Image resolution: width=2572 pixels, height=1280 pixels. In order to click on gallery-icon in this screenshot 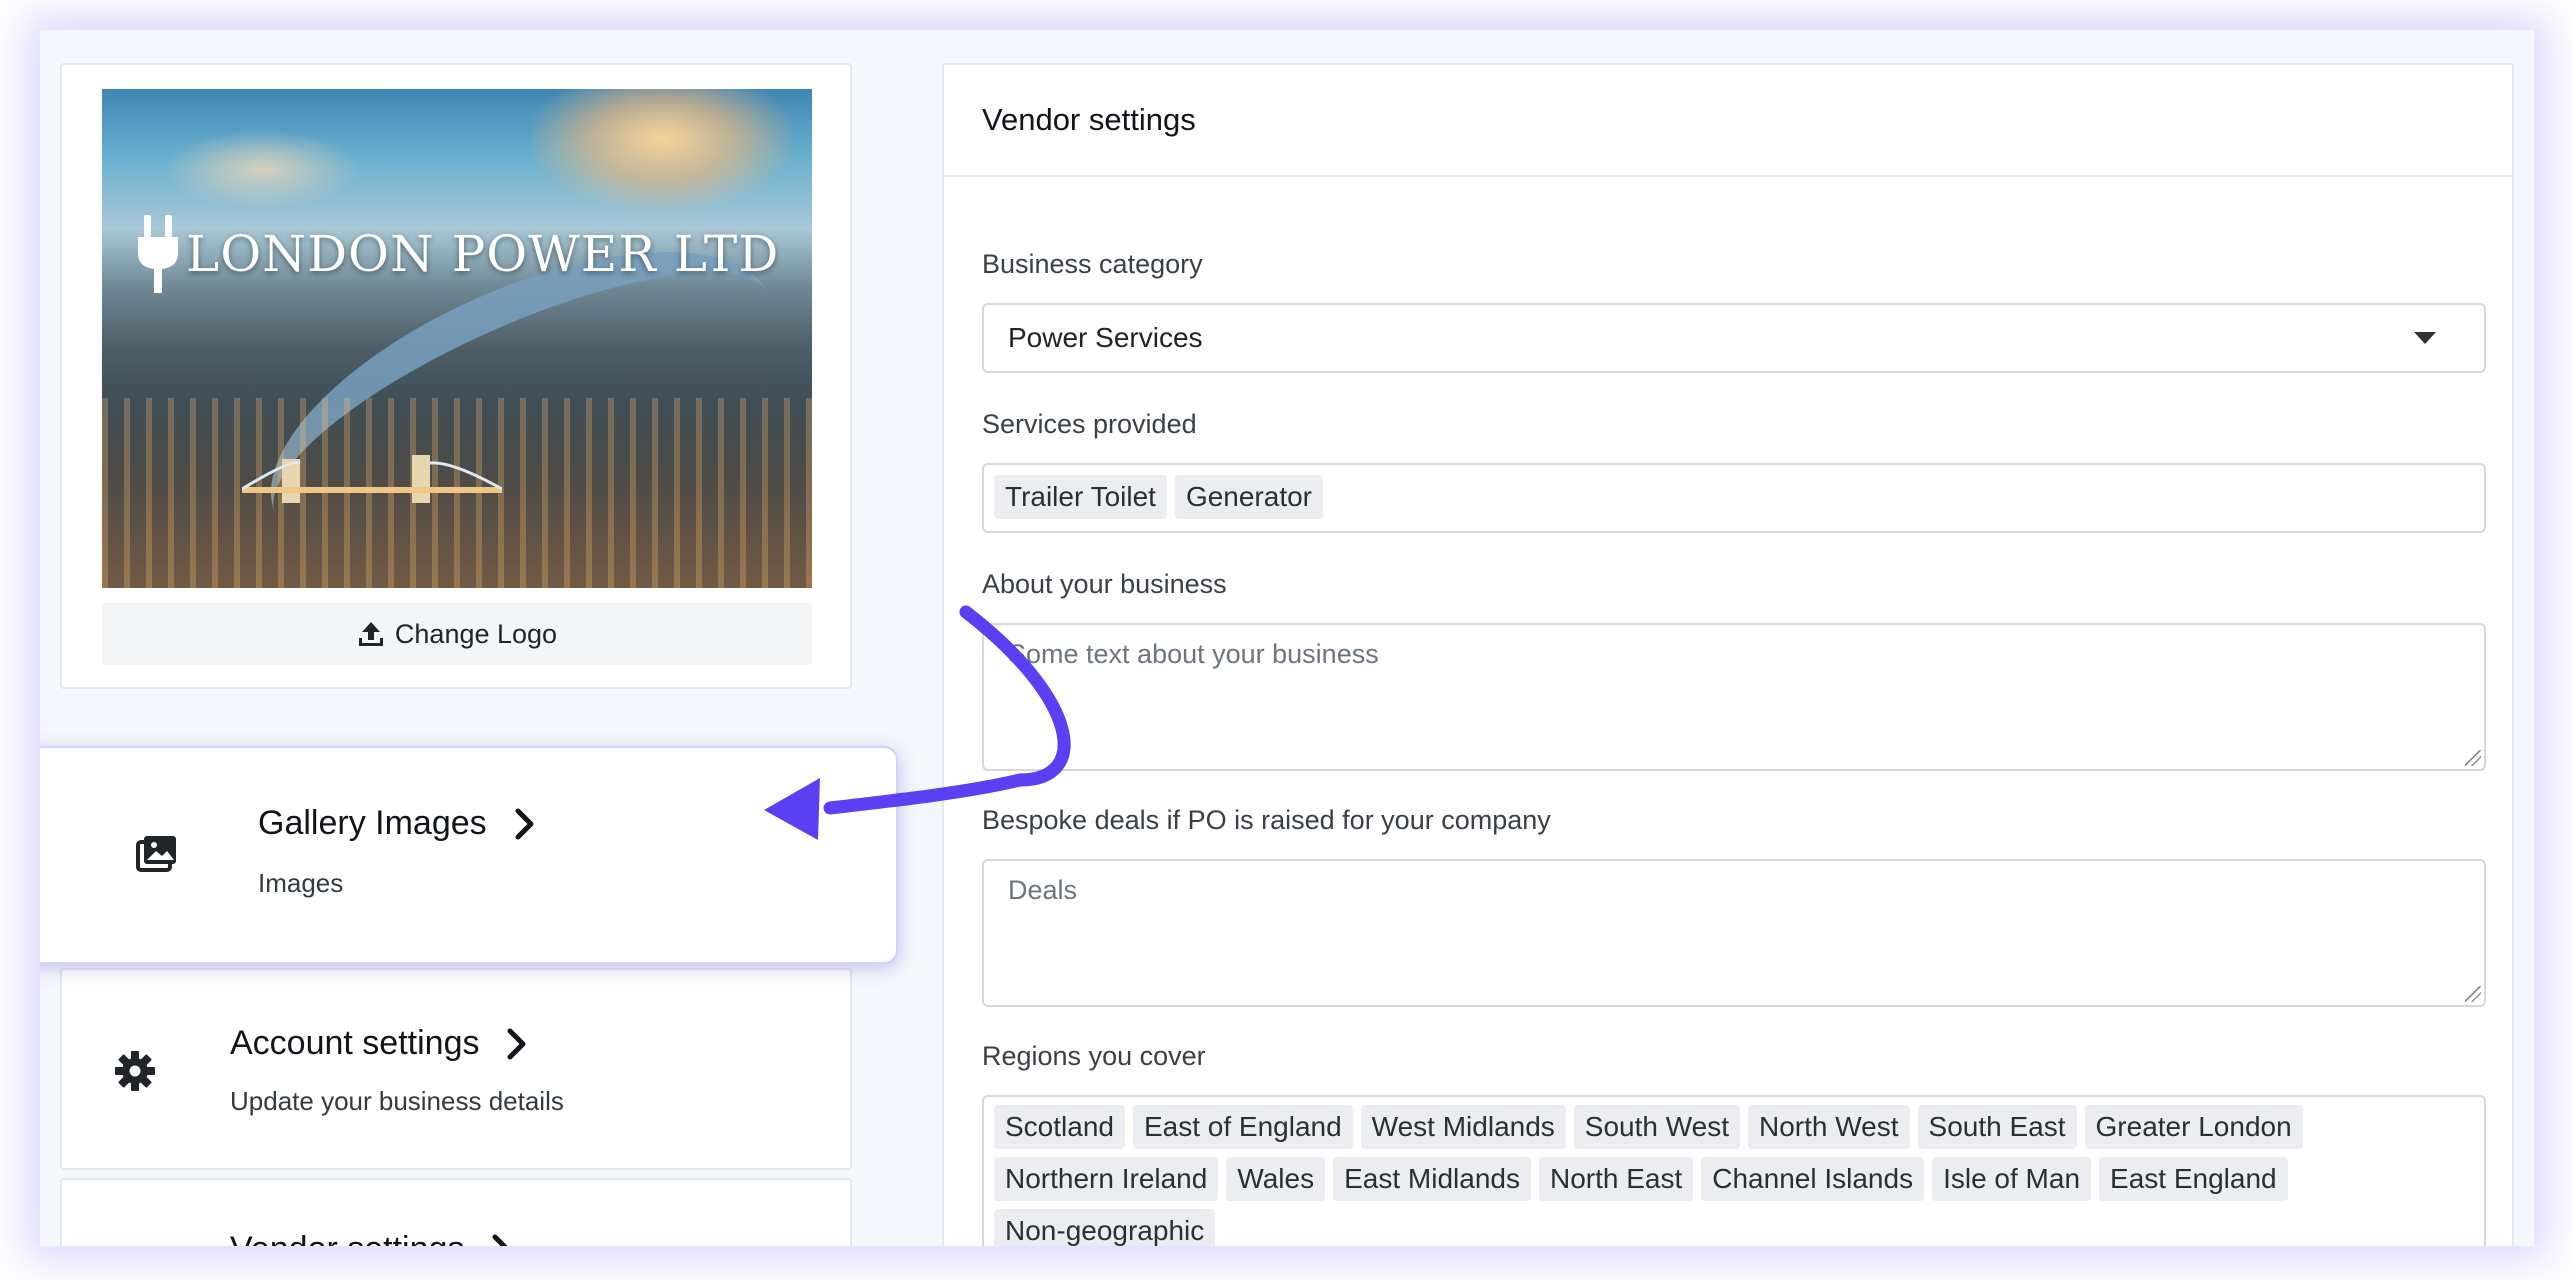, I will do `click(156, 854)`.